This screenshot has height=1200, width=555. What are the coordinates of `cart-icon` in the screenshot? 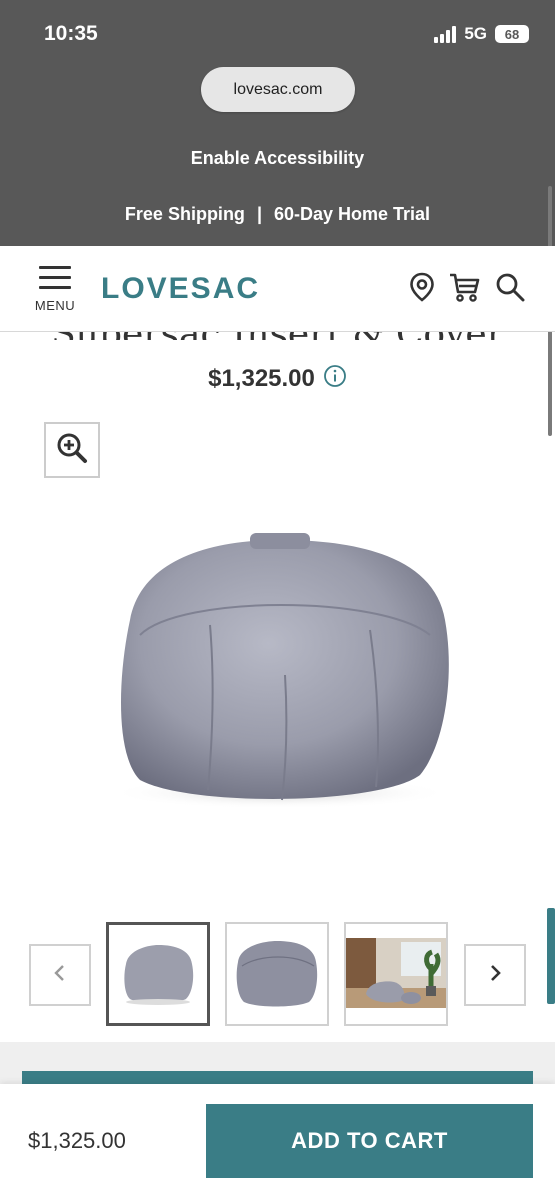 It's located at (465, 289).